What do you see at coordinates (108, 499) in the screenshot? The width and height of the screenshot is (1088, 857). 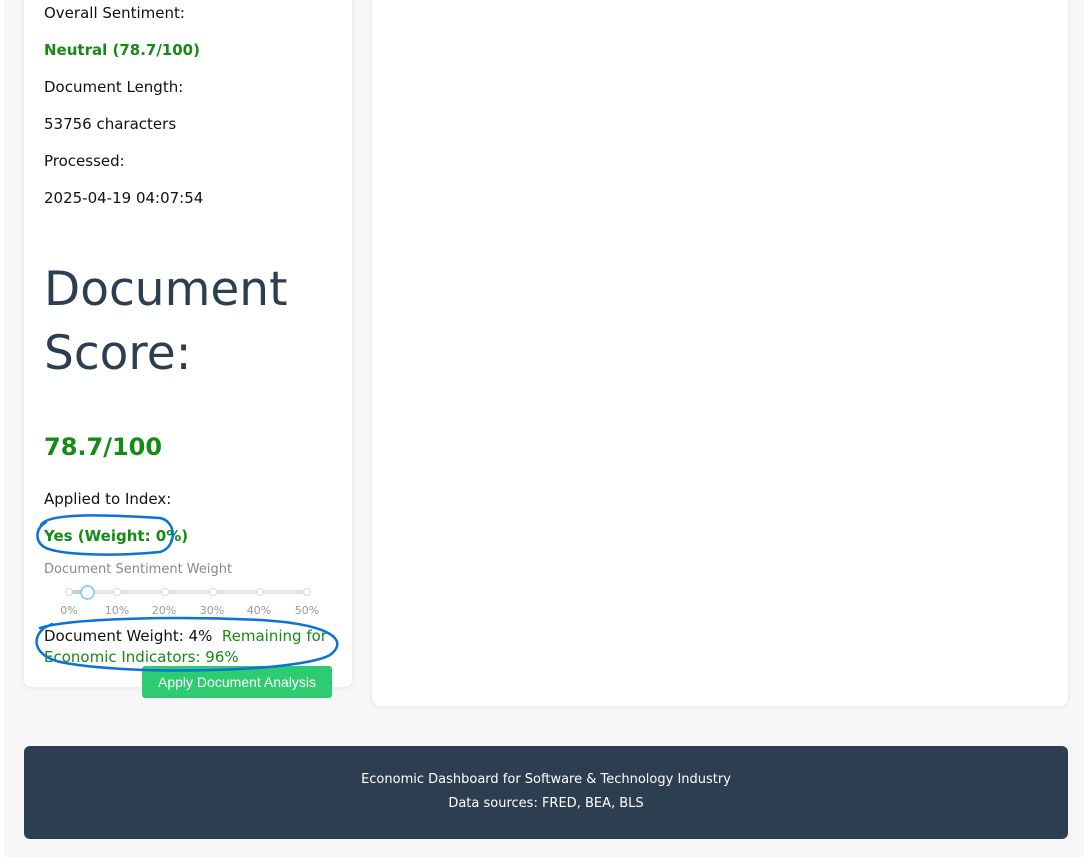 I see `applied-to-index-label: Applied to Index:` at bounding box center [108, 499].